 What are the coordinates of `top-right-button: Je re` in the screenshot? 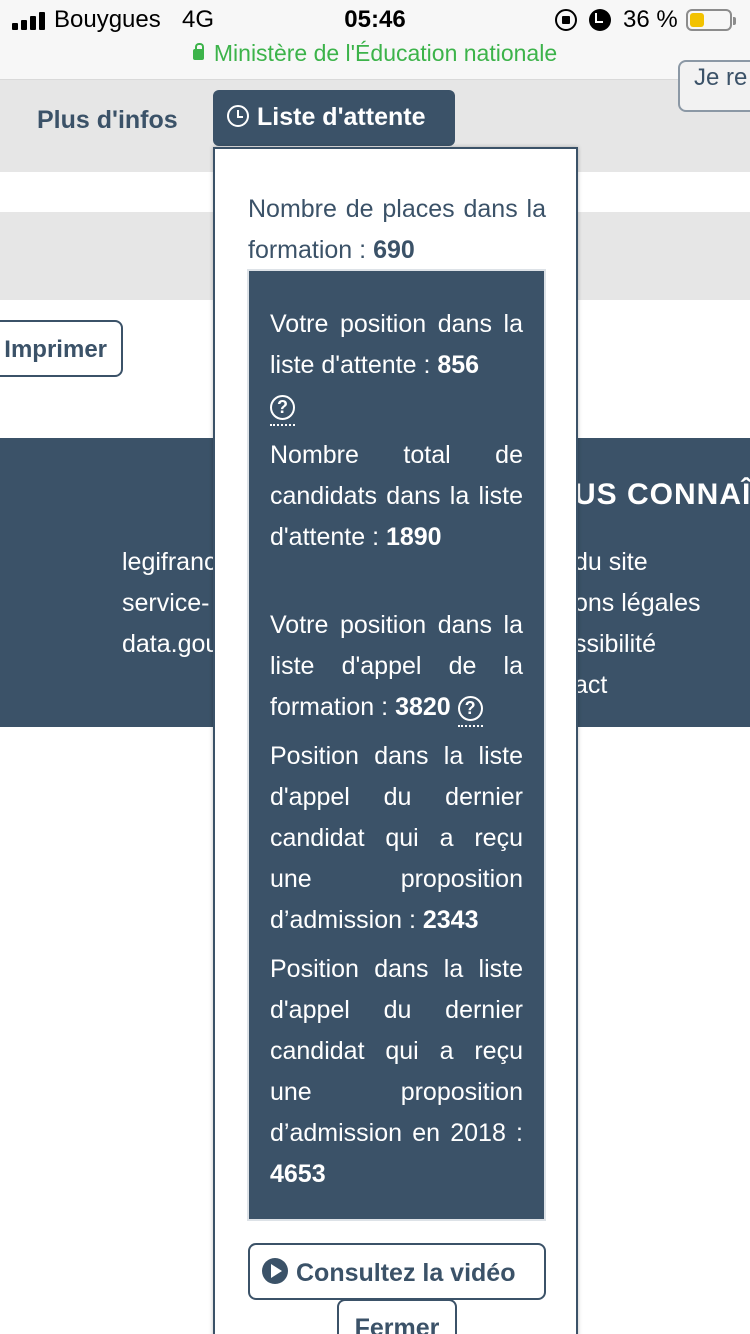 It's located at (714, 86).